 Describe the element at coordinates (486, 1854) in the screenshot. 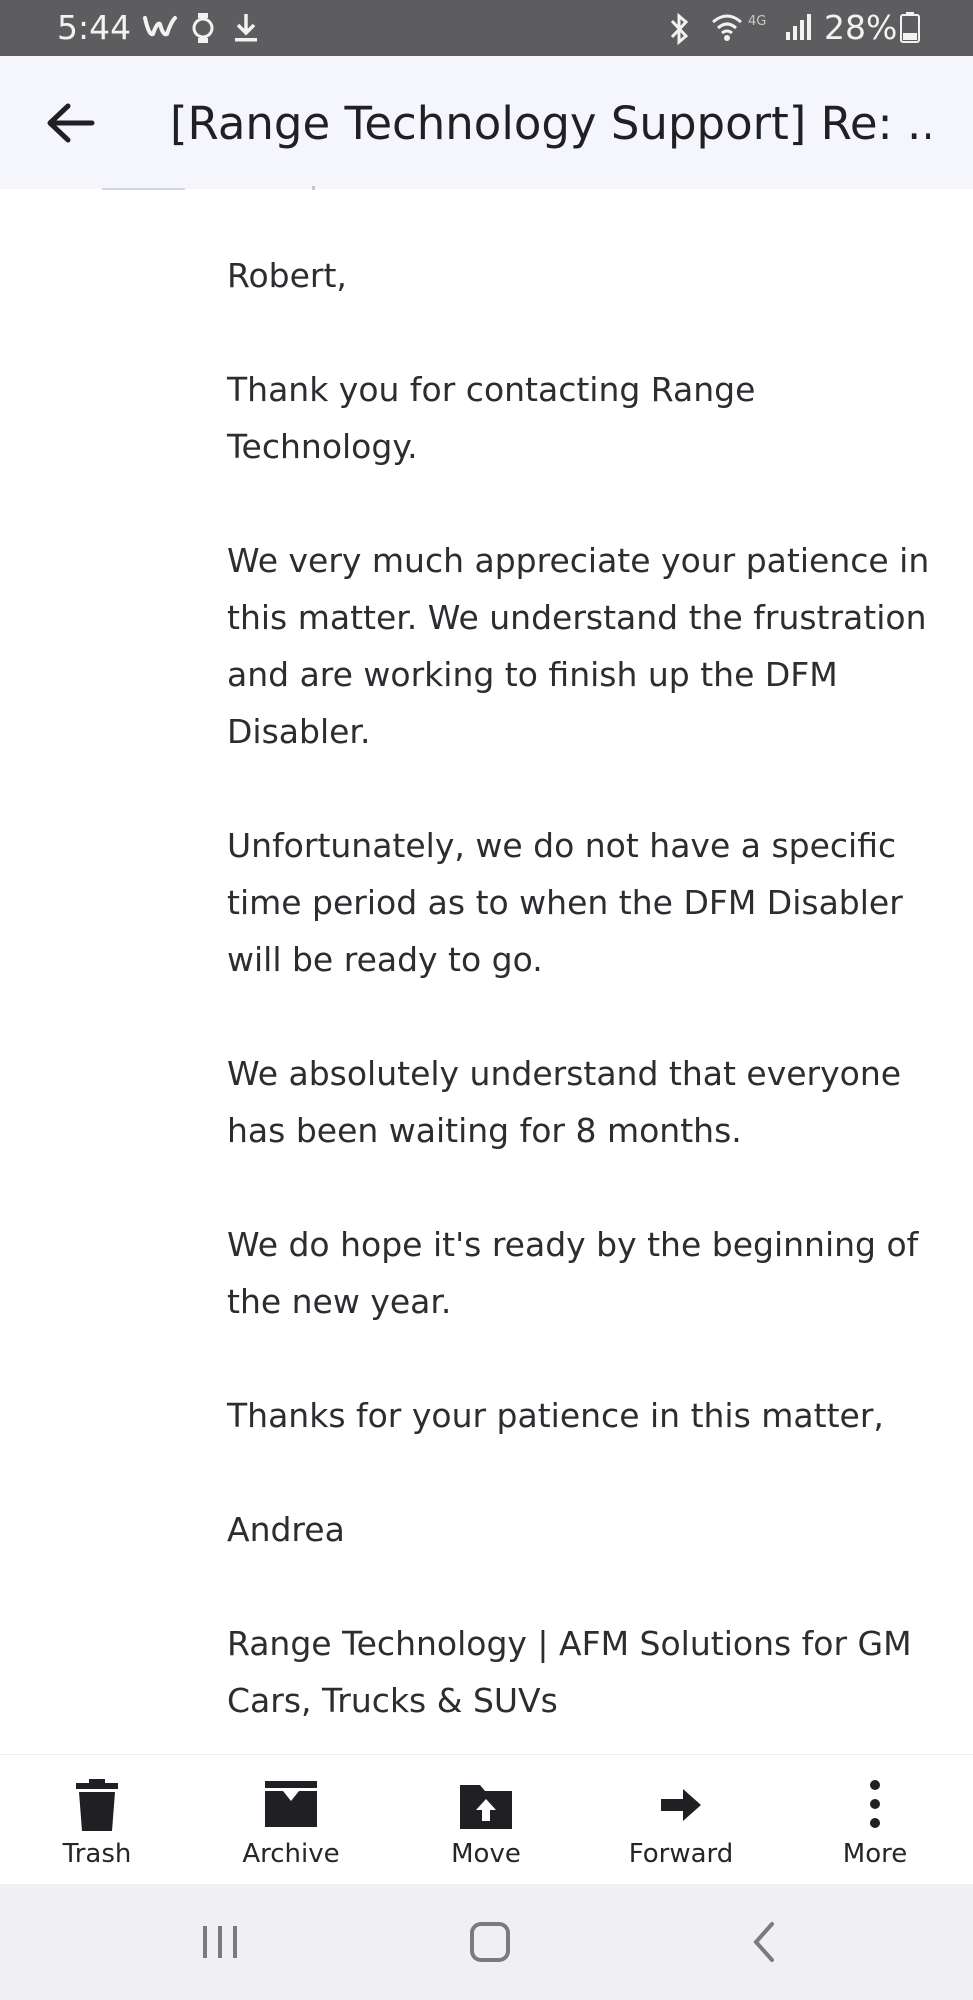

I see `move-label: Move` at that location.